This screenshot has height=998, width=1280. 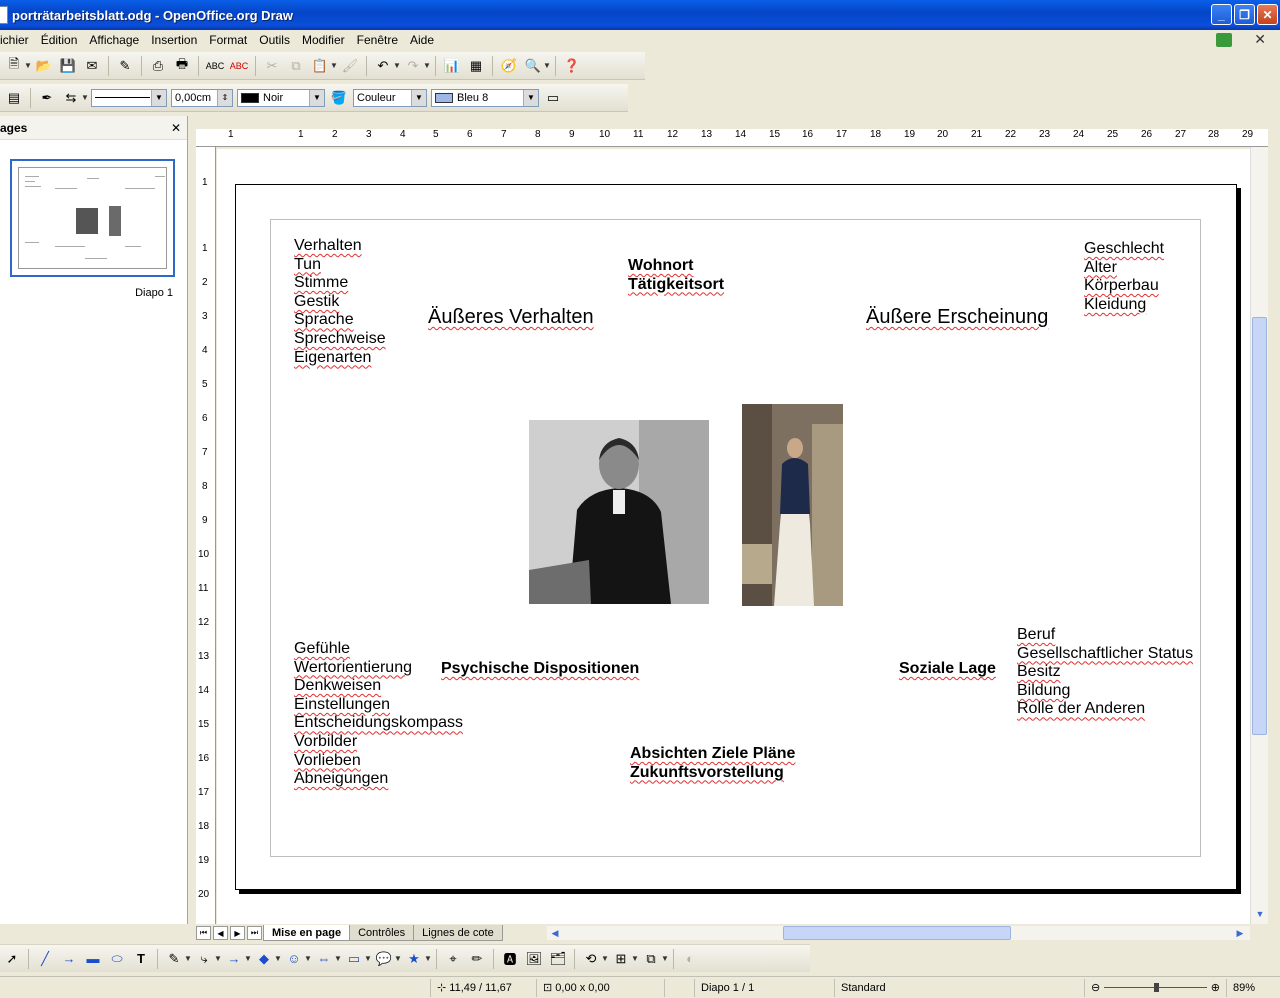 I want to click on heading-ausseres-verhalten: Äußeres Verhalten, so click(x=511, y=317).